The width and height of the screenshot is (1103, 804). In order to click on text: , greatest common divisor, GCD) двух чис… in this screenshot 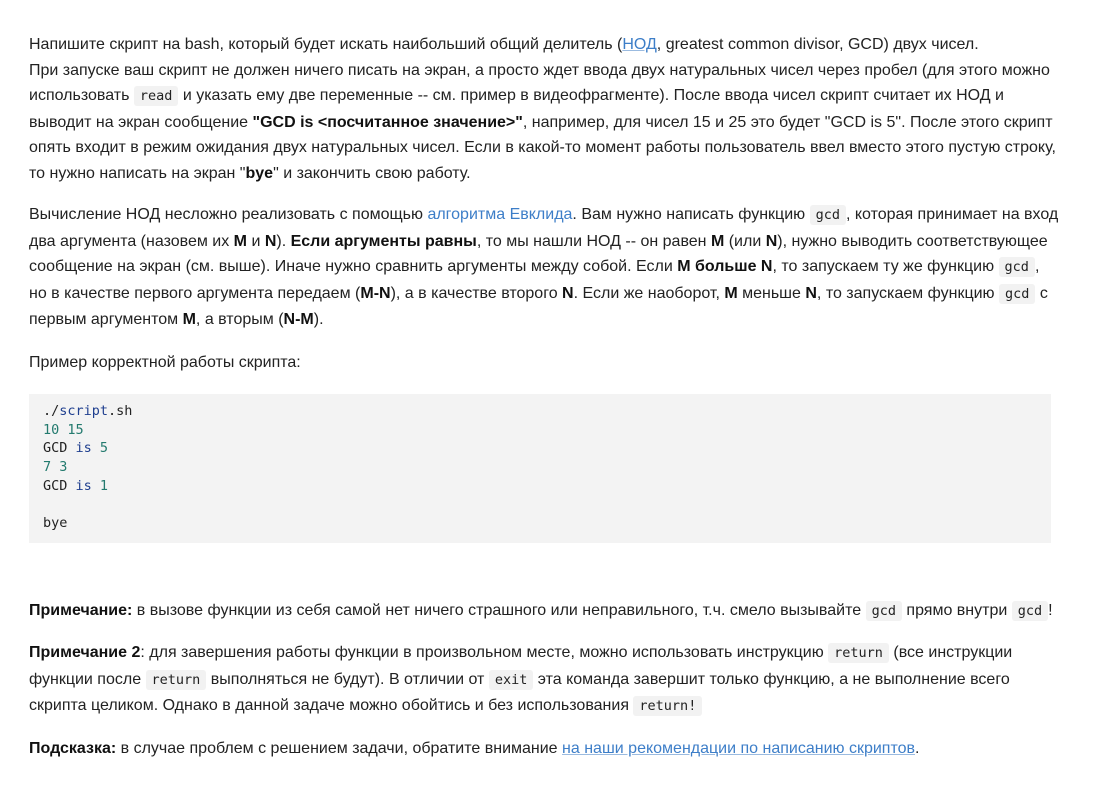, I will do `click(817, 44)`.